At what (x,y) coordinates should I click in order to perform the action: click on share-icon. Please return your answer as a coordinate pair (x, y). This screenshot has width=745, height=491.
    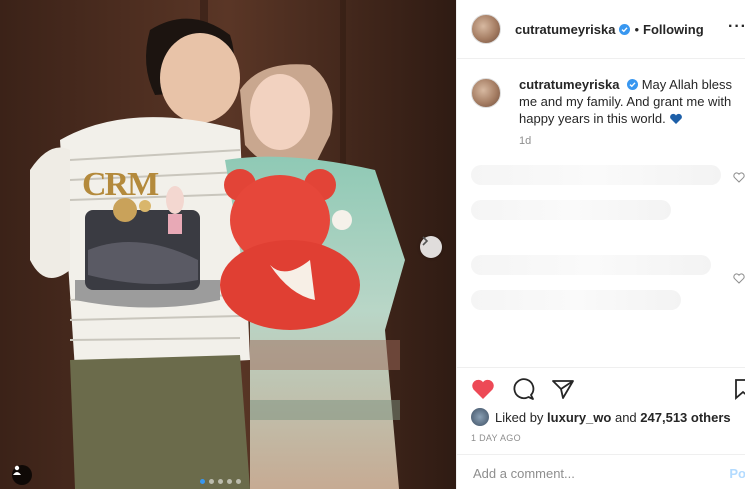
    Looking at the image, I should click on (563, 389).